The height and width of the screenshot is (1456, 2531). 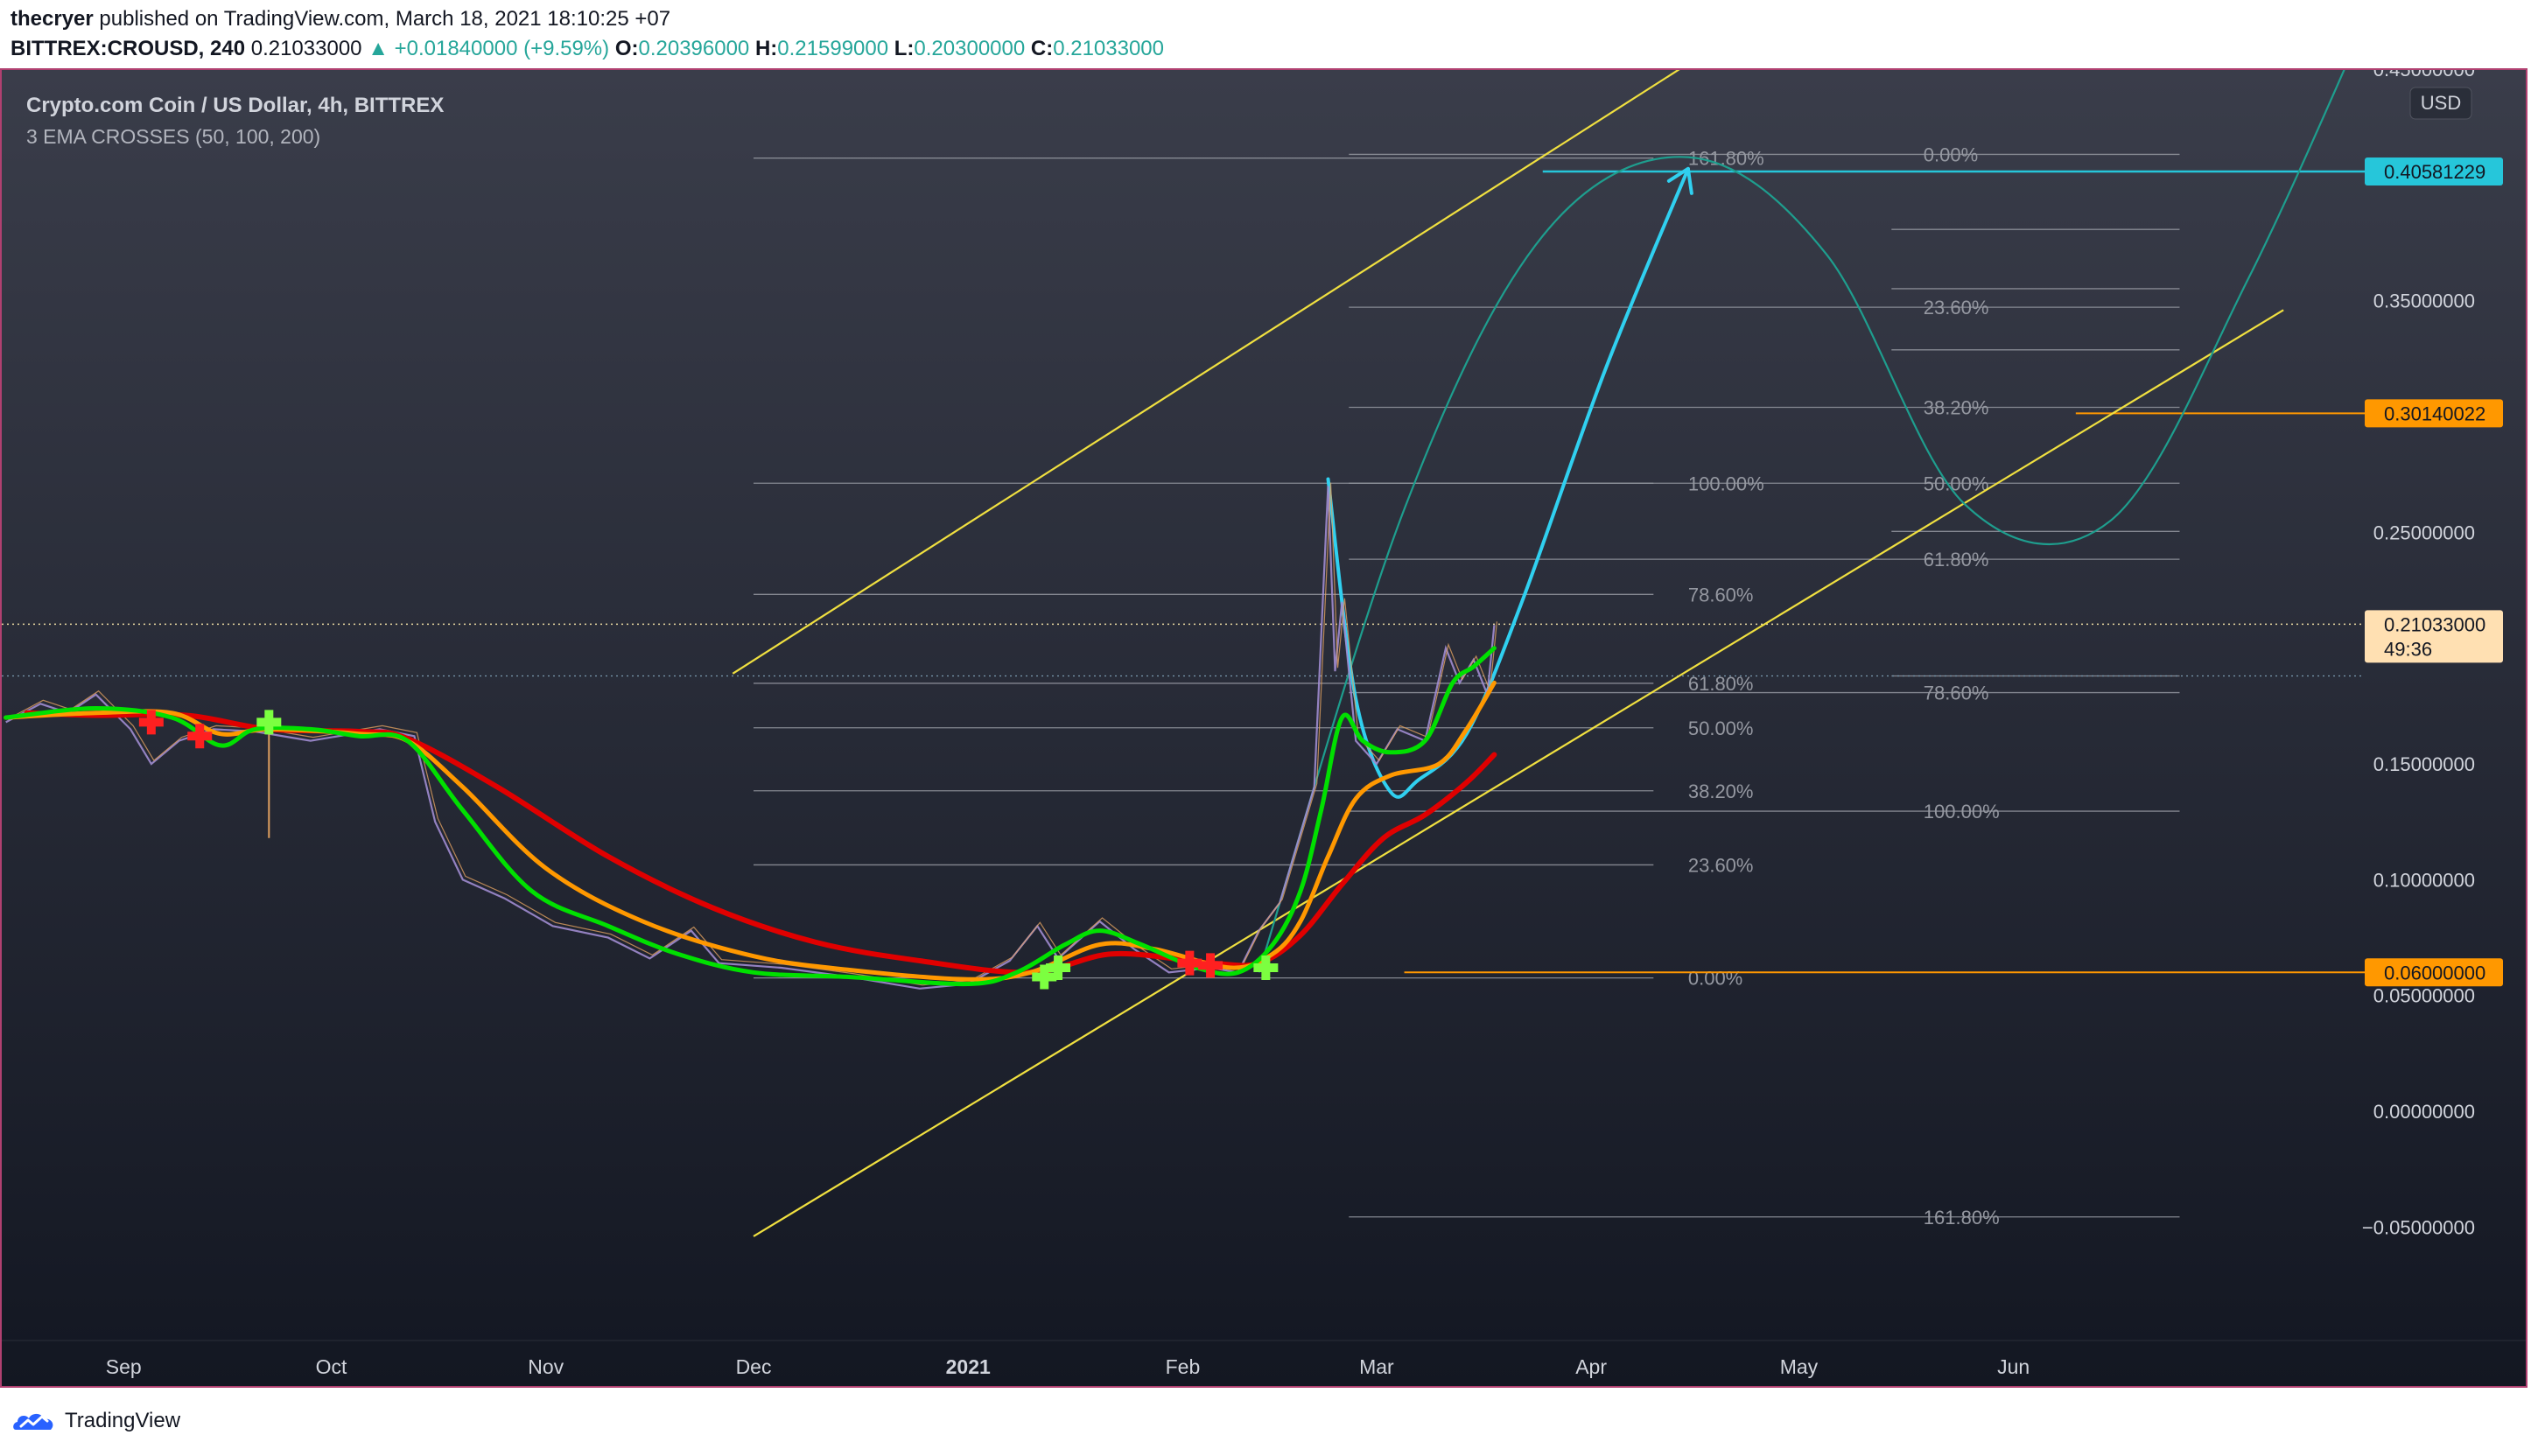 I want to click on x-tick-label: Nov, so click(x=546, y=1366).